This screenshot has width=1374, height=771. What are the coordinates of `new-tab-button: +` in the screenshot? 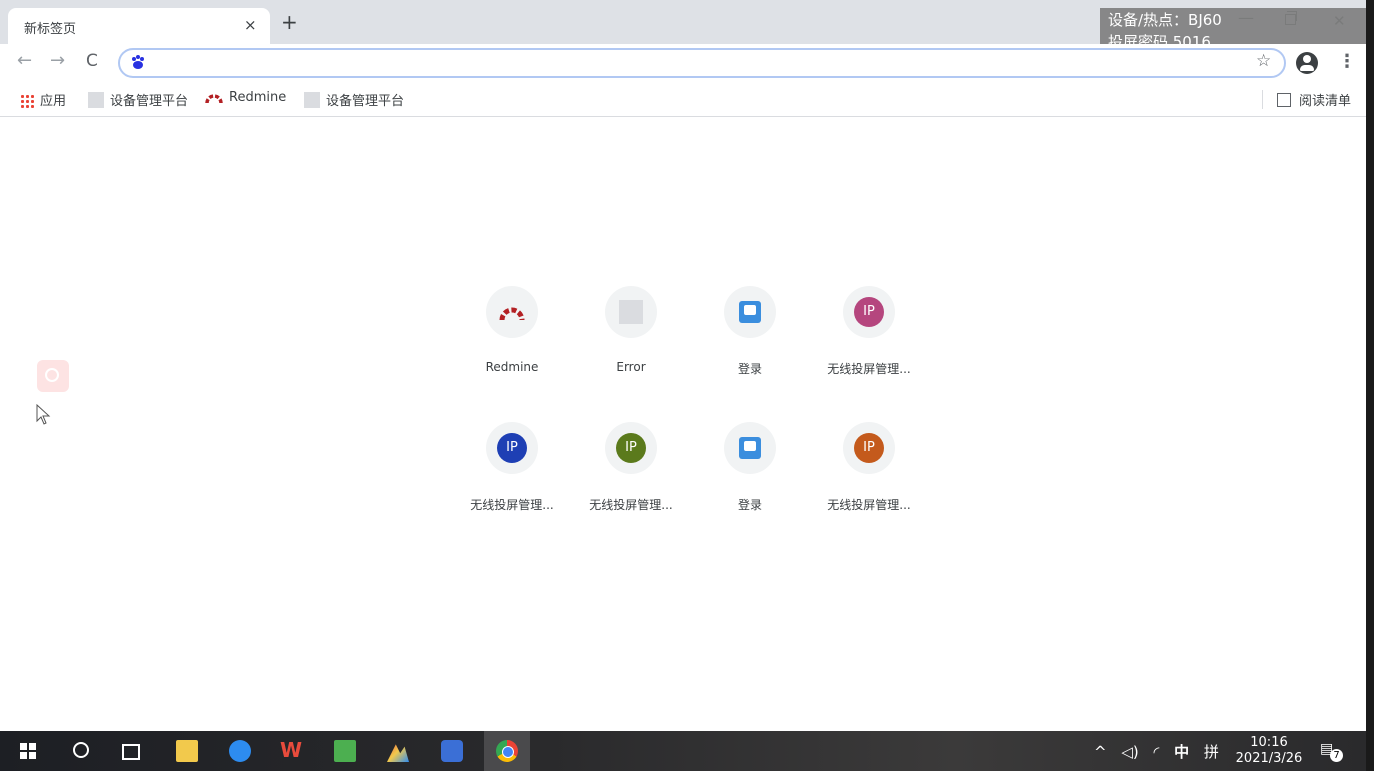 It's located at (289, 22).